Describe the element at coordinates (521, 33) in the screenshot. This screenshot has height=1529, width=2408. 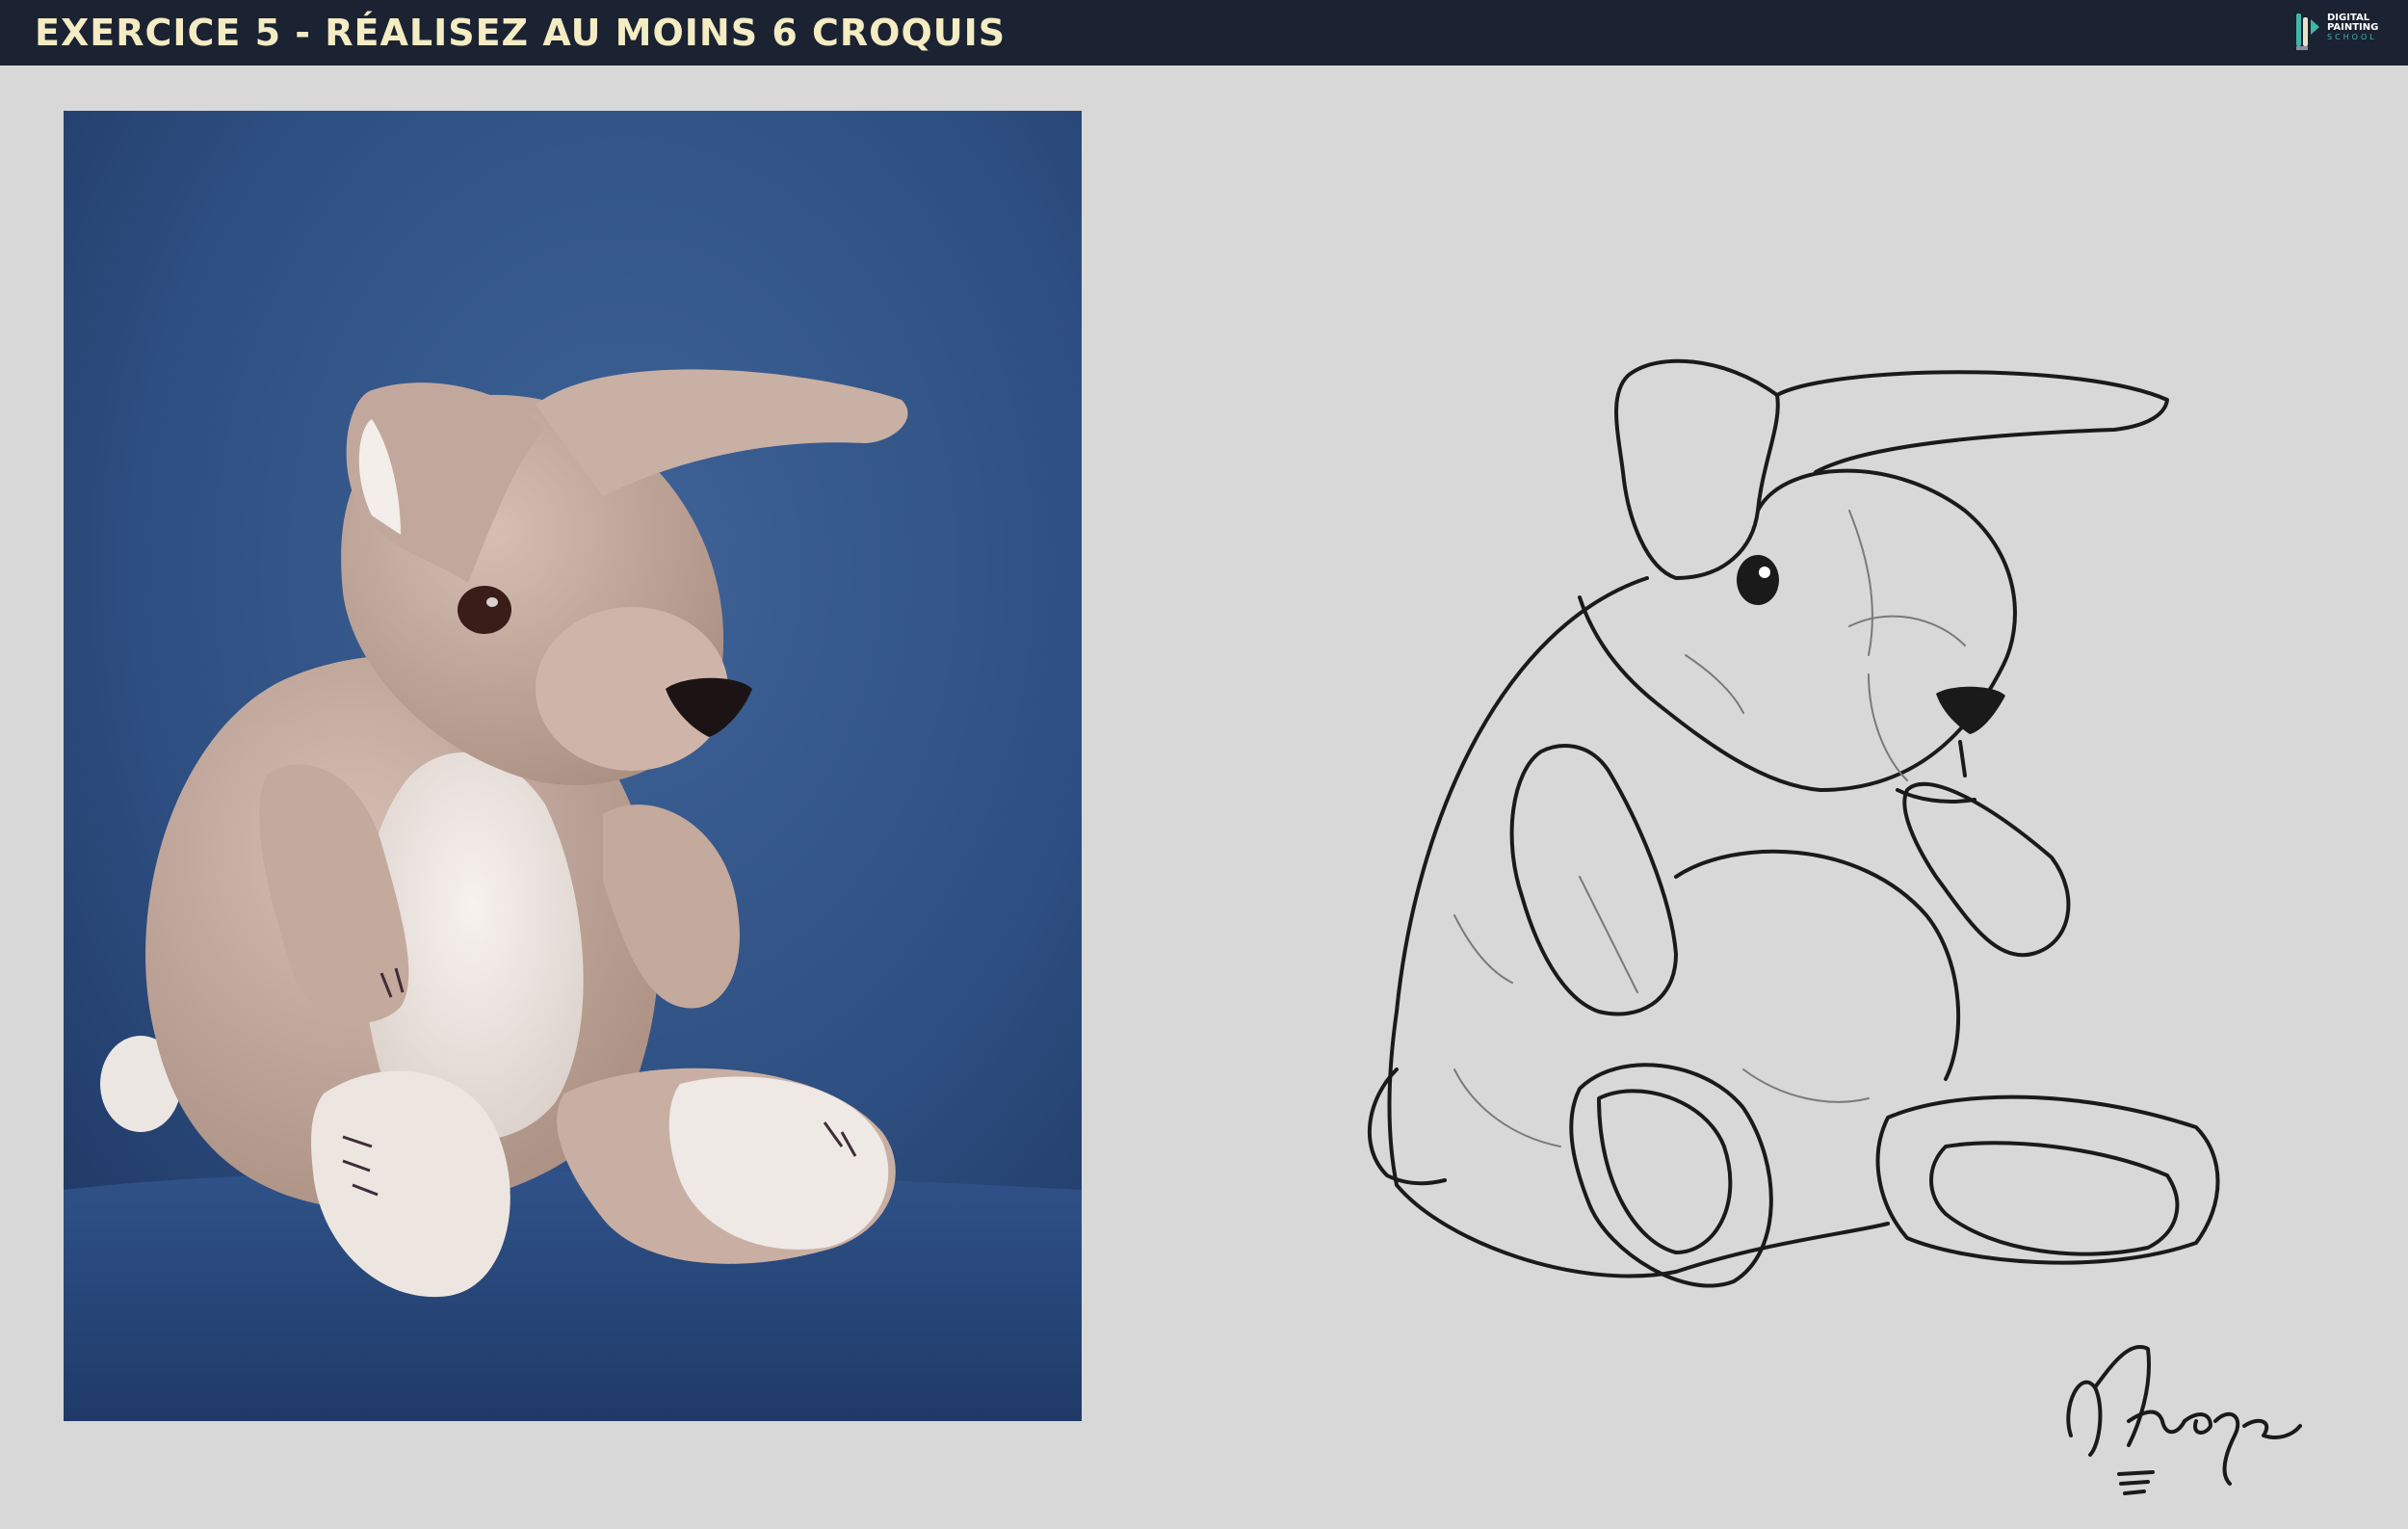
I see `page-title: EXERCICE 5 - RÉALISEZ AU MOINS 6 CROQUIS` at that location.